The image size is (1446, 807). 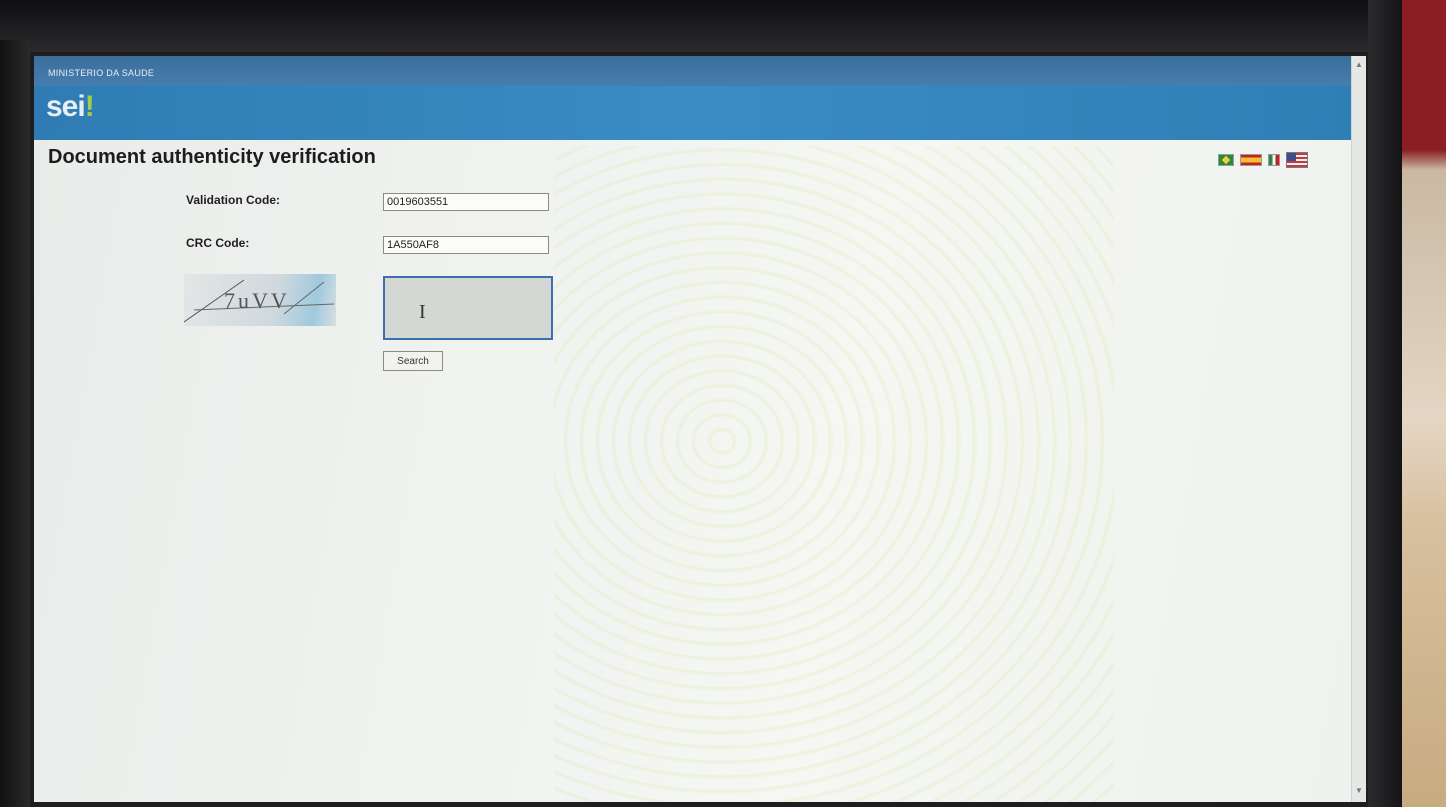 What do you see at coordinates (1424, 403) in the screenshot?
I see `background-room` at bounding box center [1424, 403].